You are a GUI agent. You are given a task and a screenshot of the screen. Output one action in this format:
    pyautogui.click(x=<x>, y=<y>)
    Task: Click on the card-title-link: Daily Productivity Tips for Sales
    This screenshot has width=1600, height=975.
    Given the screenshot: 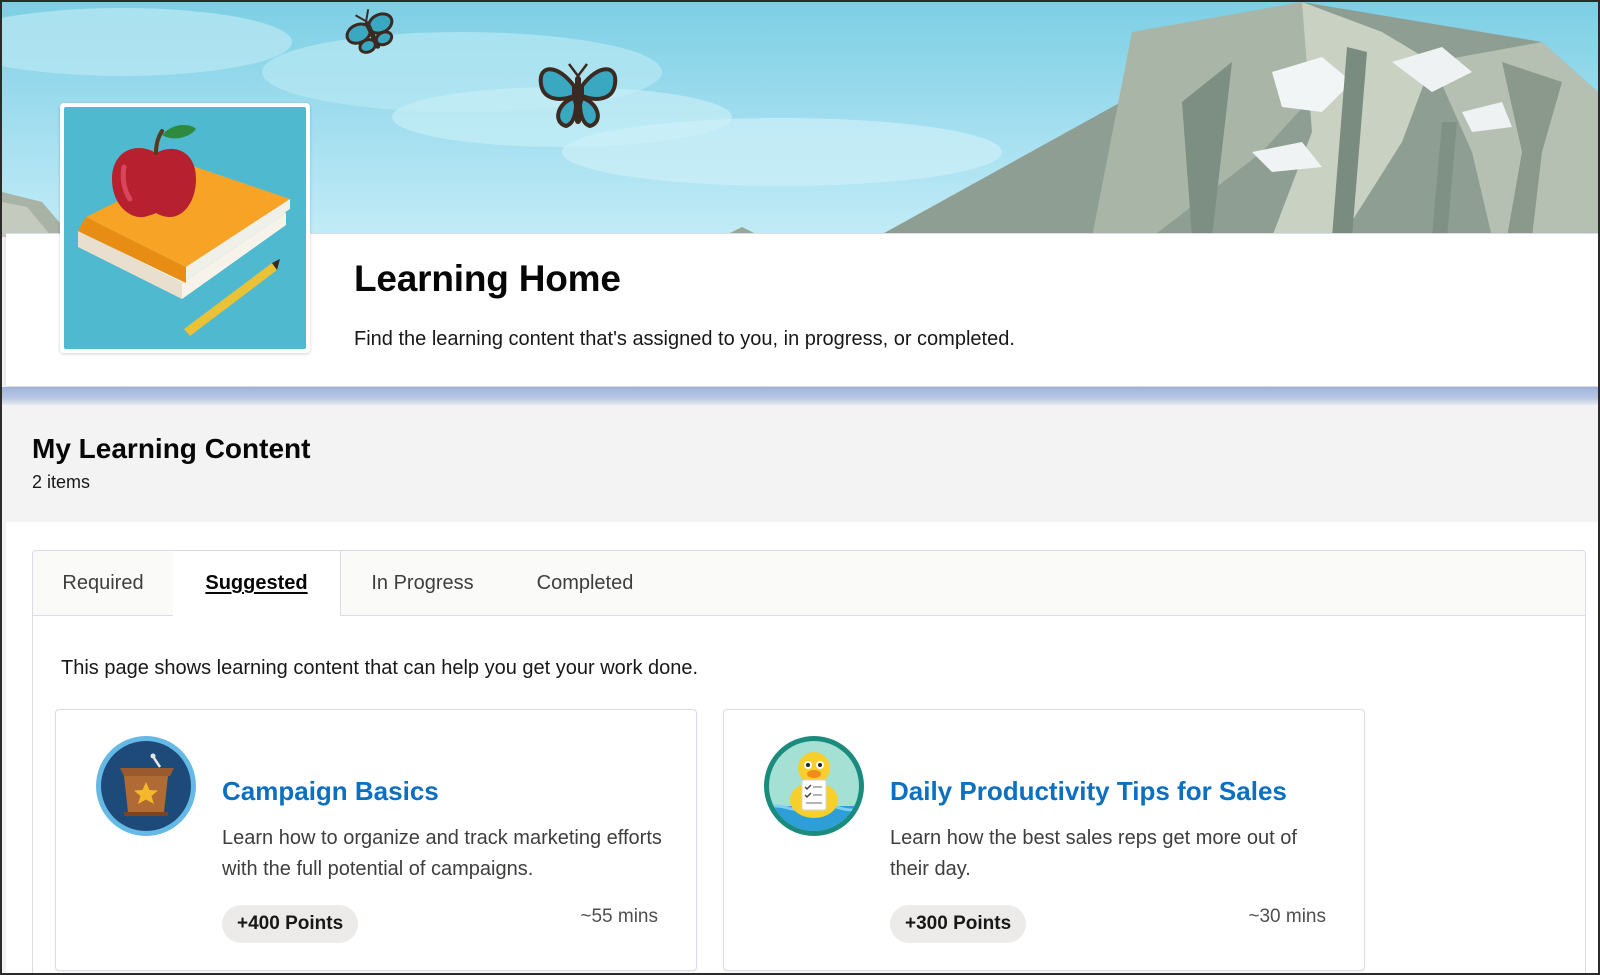 What is the action you would take?
    pyautogui.click(x=1088, y=791)
    